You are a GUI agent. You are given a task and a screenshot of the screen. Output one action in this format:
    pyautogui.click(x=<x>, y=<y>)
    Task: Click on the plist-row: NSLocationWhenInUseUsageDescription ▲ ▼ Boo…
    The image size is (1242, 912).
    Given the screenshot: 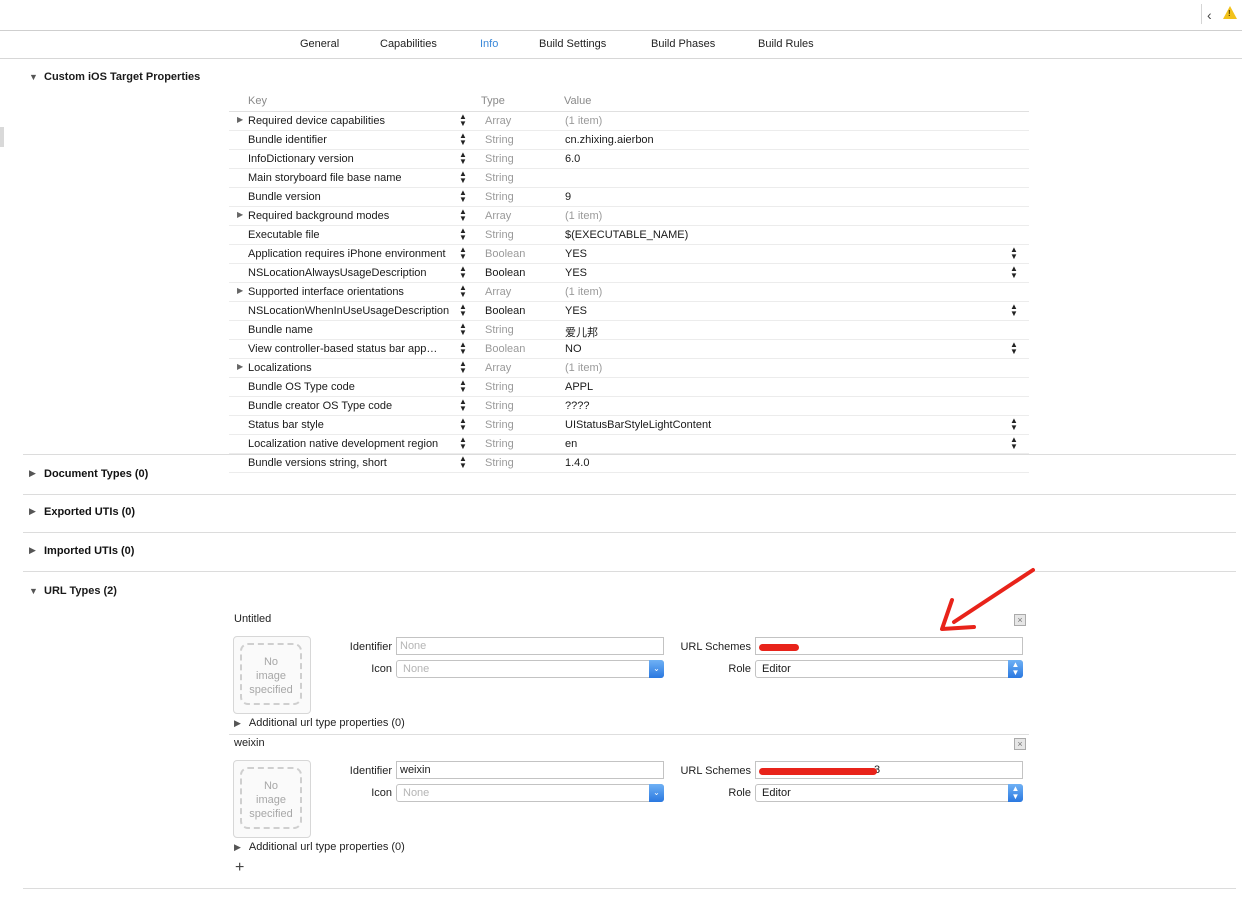 What is the action you would take?
    pyautogui.click(x=629, y=311)
    